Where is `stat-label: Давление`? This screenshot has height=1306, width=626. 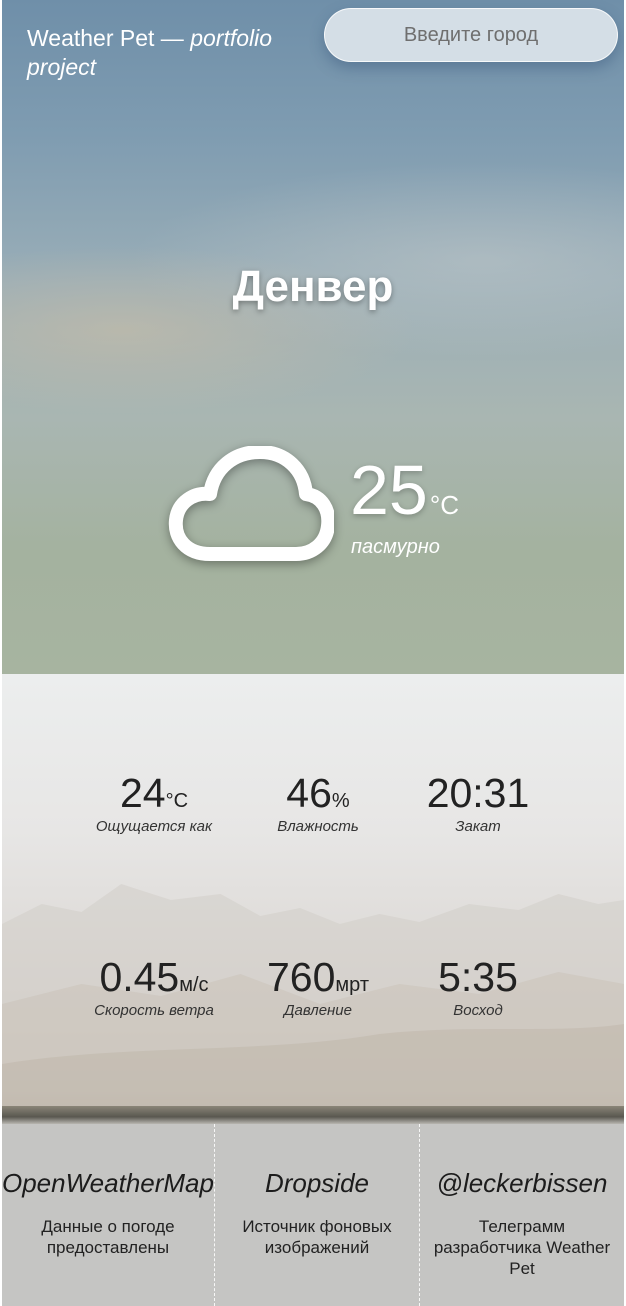
stat-label: Давление is located at coordinates (318, 1010).